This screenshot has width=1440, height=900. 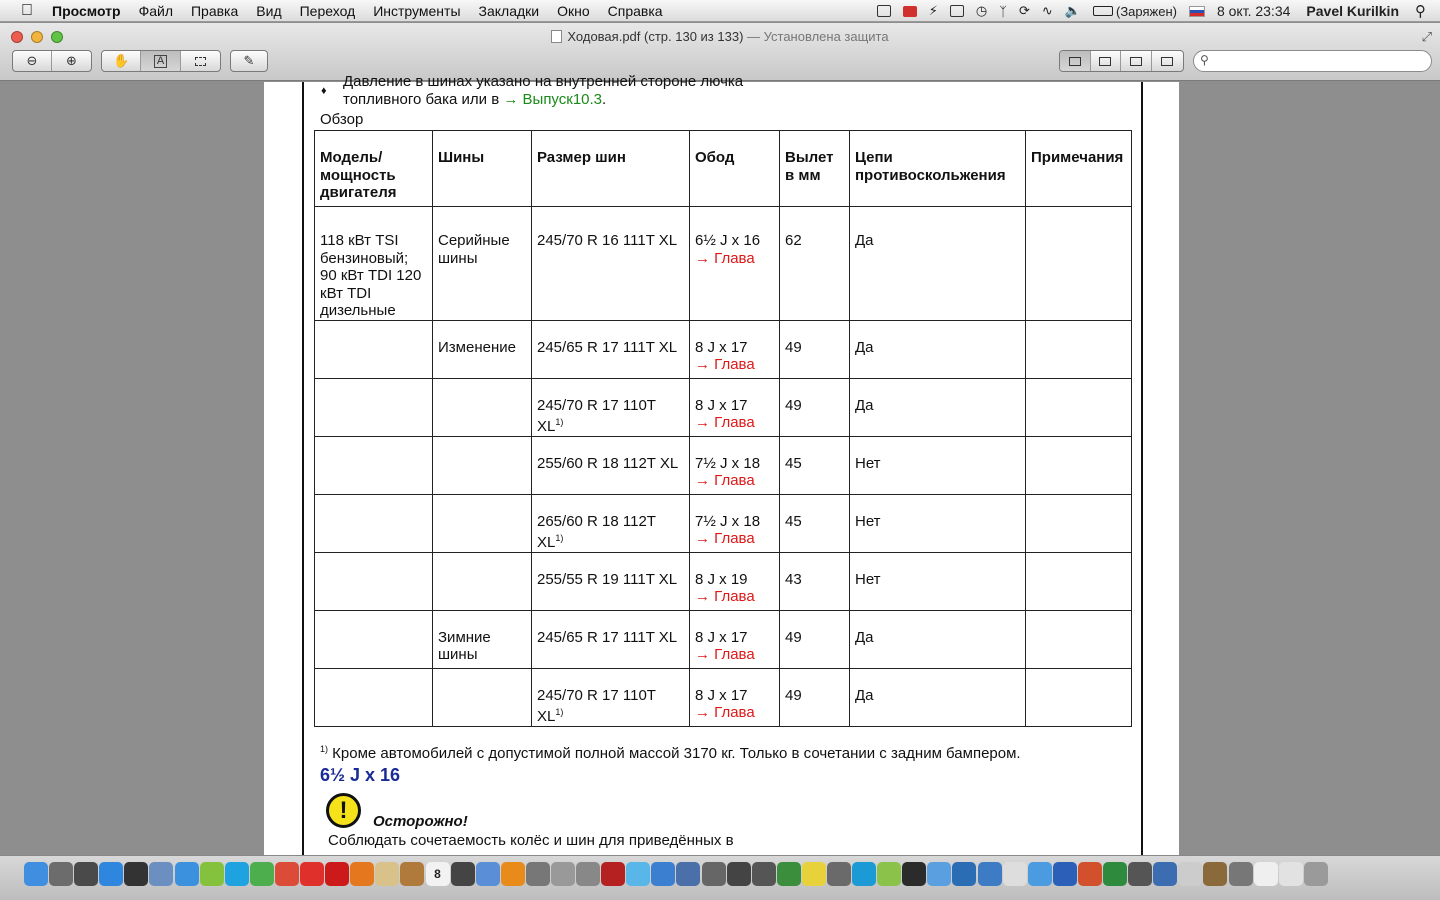 What do you see at coordinates (236, 874) in the screenshot?
I see `skype-icon` at bounding box center [236, 874].